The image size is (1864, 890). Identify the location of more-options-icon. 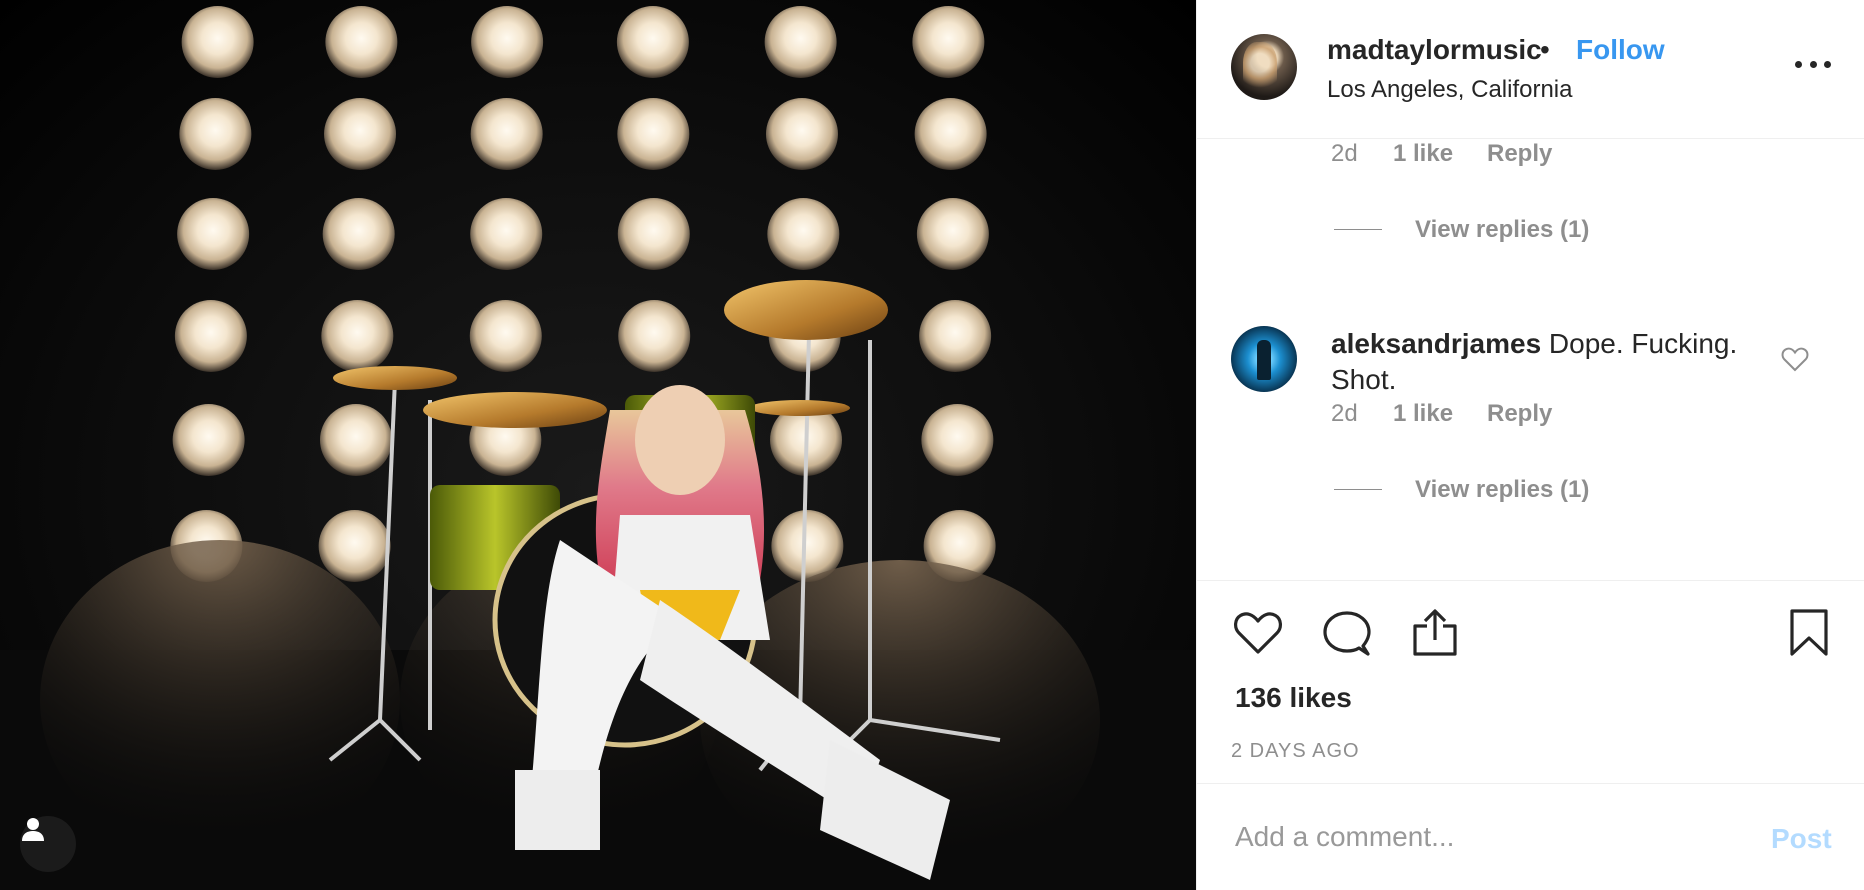
(1813, 64).